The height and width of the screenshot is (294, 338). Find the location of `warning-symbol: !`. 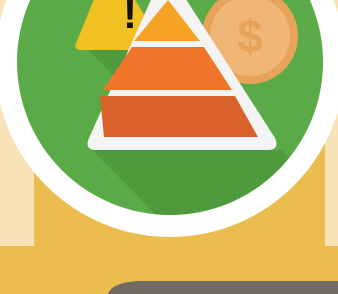

warning-symbol: ! is located at coordinates (130, 18).